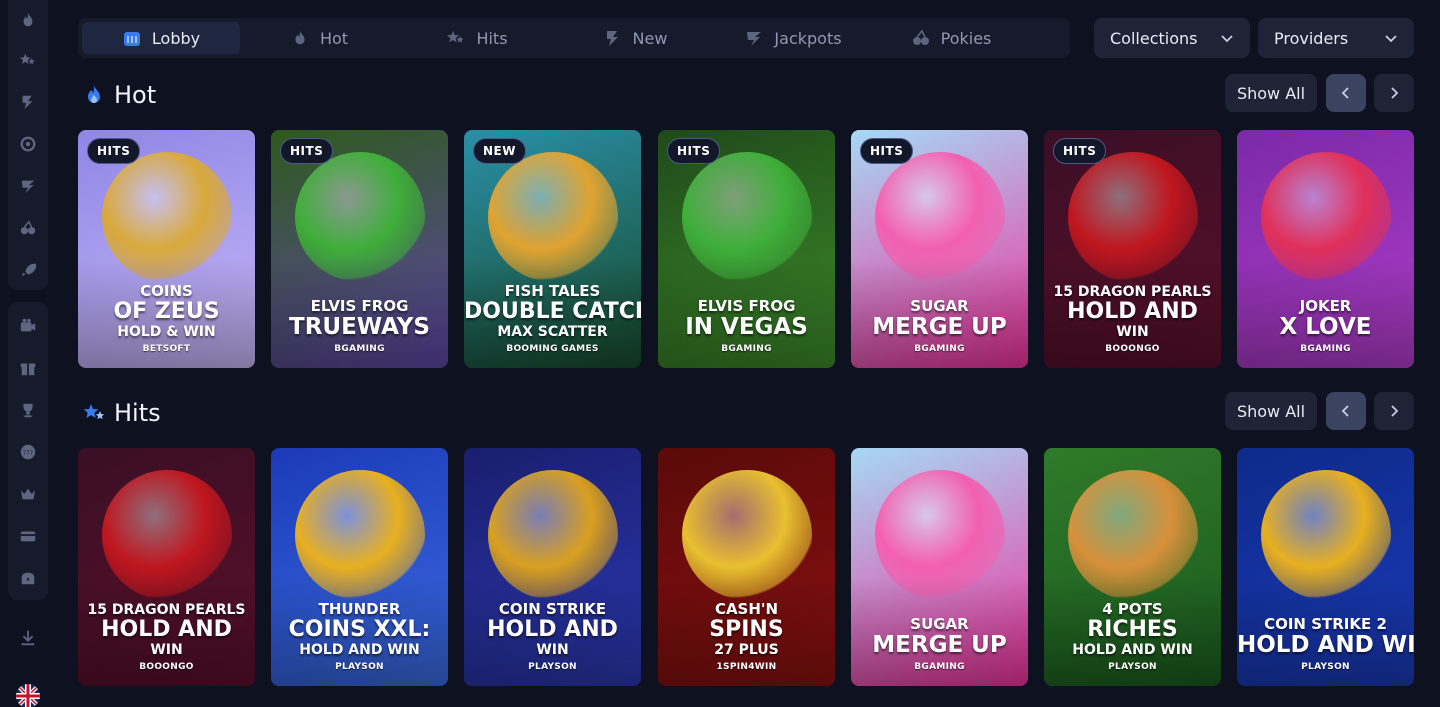 The image size is (1440, 707). I want to click on slot-icon: 777, so click(28, 452).